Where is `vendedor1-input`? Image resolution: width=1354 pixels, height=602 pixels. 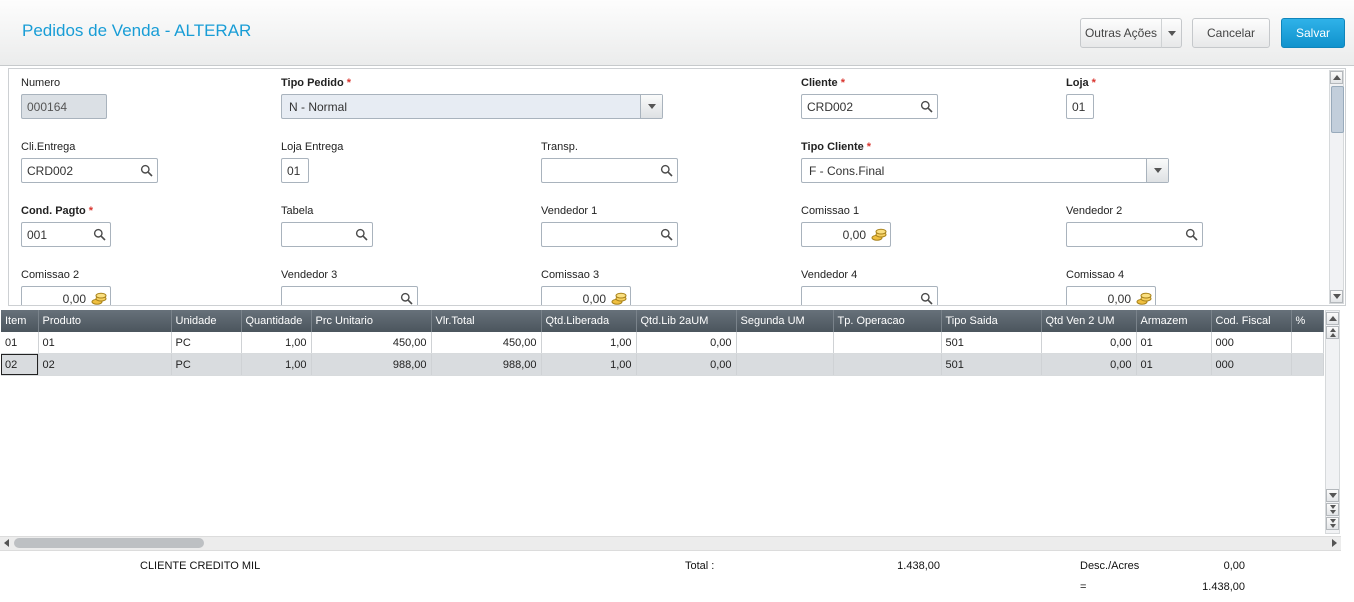 vendedor1-input is located at coordinates (609, 234).